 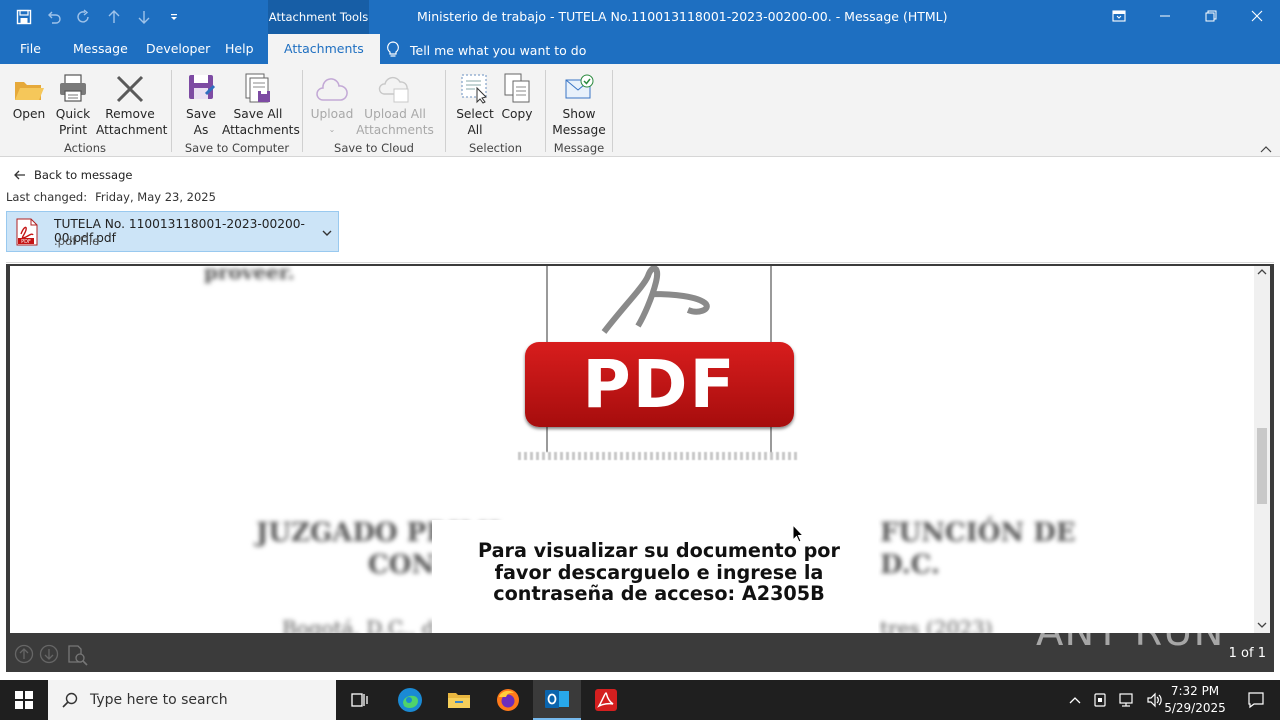 What do you see at coordinates (249, 275) in the screenshot?
I see `blurred-text: proveer.` at bounding box center [249, 275].